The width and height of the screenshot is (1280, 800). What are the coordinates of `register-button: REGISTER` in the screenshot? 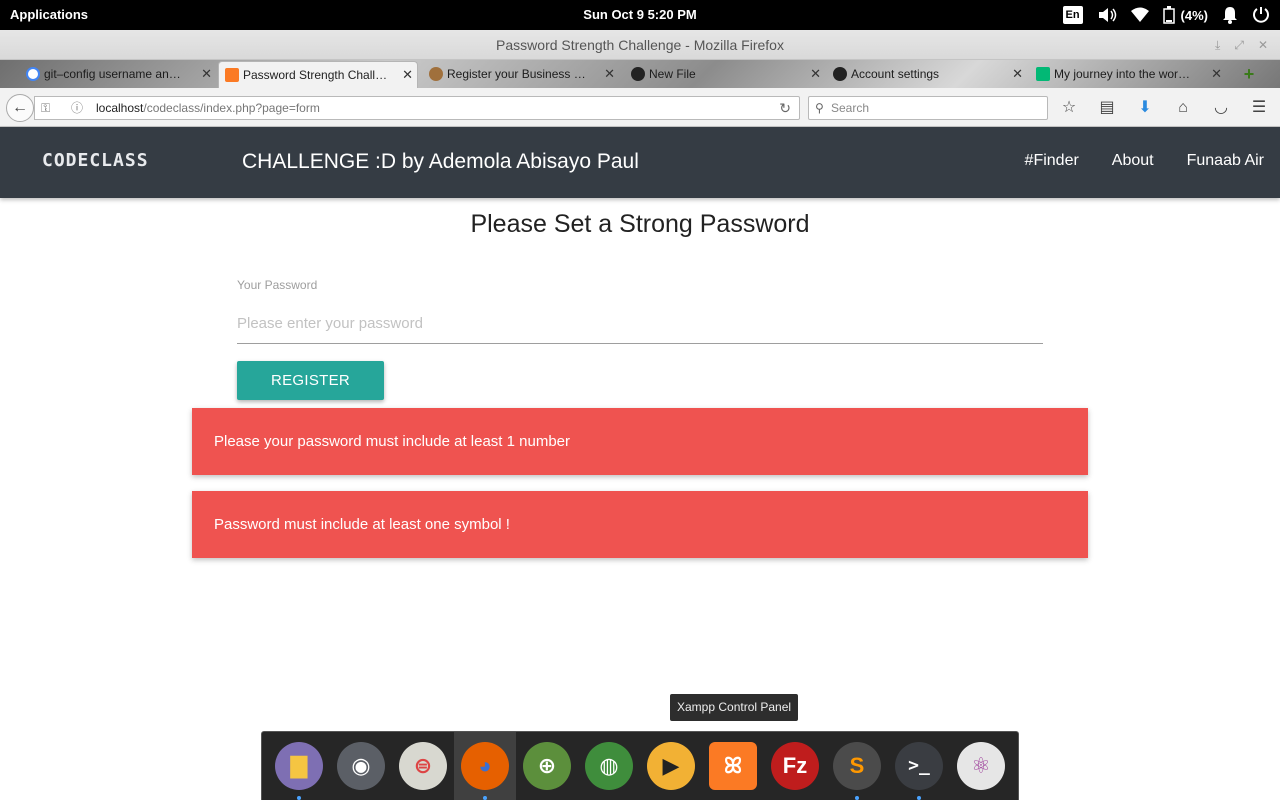 It's located at (310, 380).